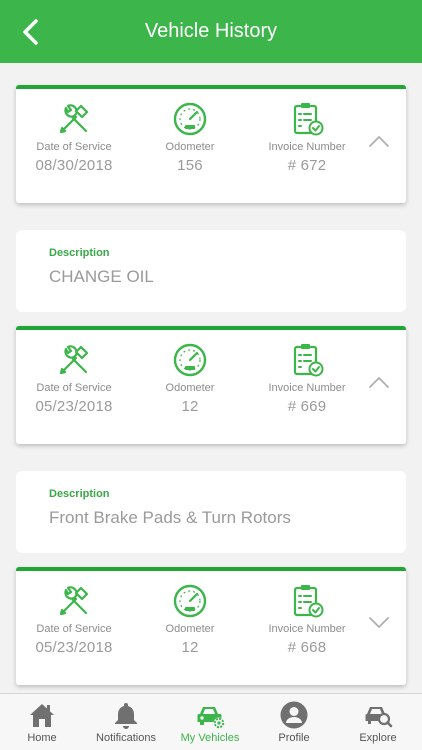 Image resolution: width=422 pixels, height=750 pixels. What do you see at coordinates (74, 165) in the screenshot?
I see `date-value: 08/30/2018` at bounding box center [74, 165].